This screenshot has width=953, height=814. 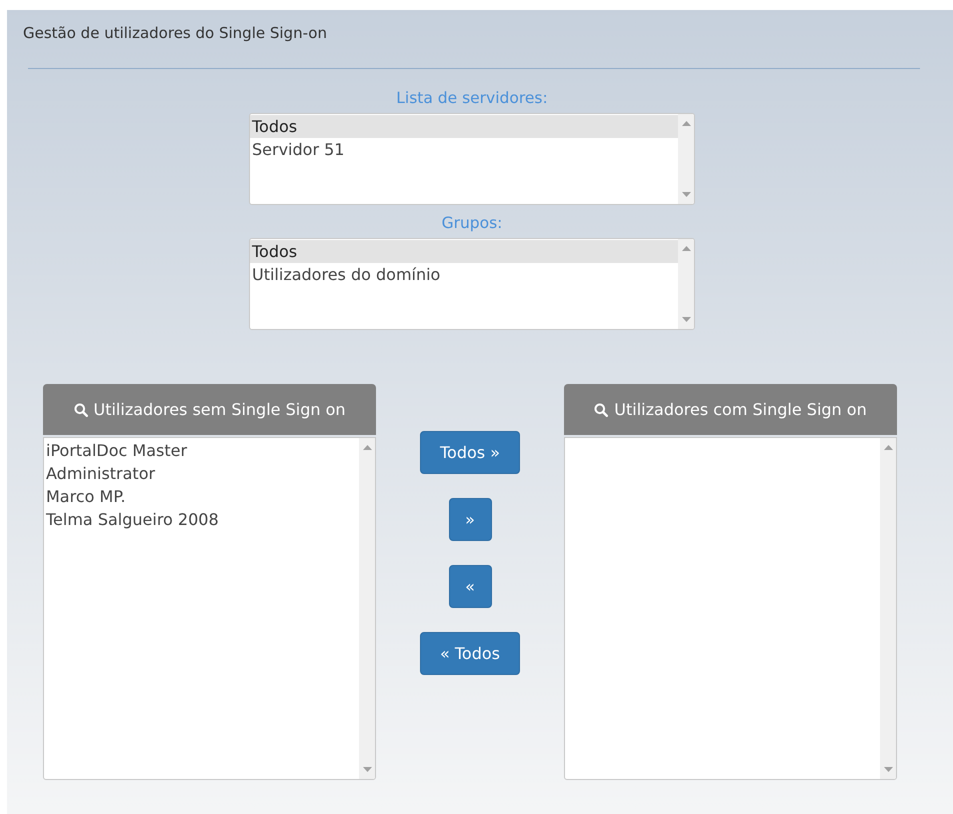 What do you see at coordinates (740, 409) in the screenshot?
I see `panel-title: Utilizadores com Single Sign on` at bounding box center [740, 409].